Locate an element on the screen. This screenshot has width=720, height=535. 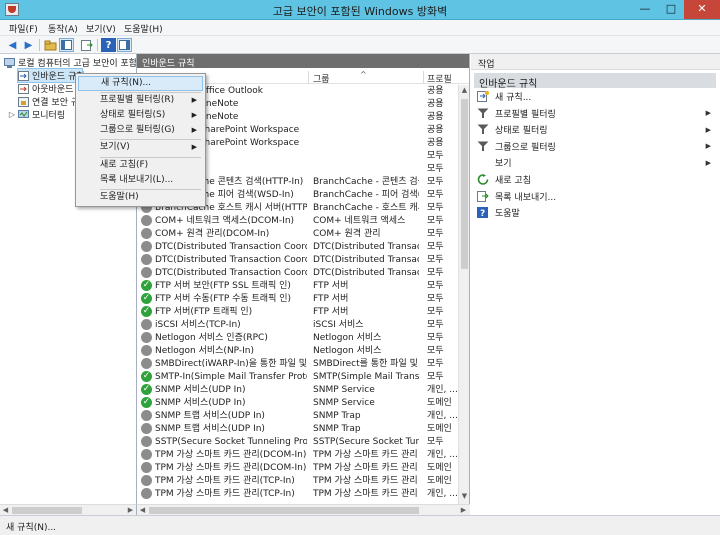
tree-item-monitoring: ▷ 모니터링 is located at coordinates (36, 114).